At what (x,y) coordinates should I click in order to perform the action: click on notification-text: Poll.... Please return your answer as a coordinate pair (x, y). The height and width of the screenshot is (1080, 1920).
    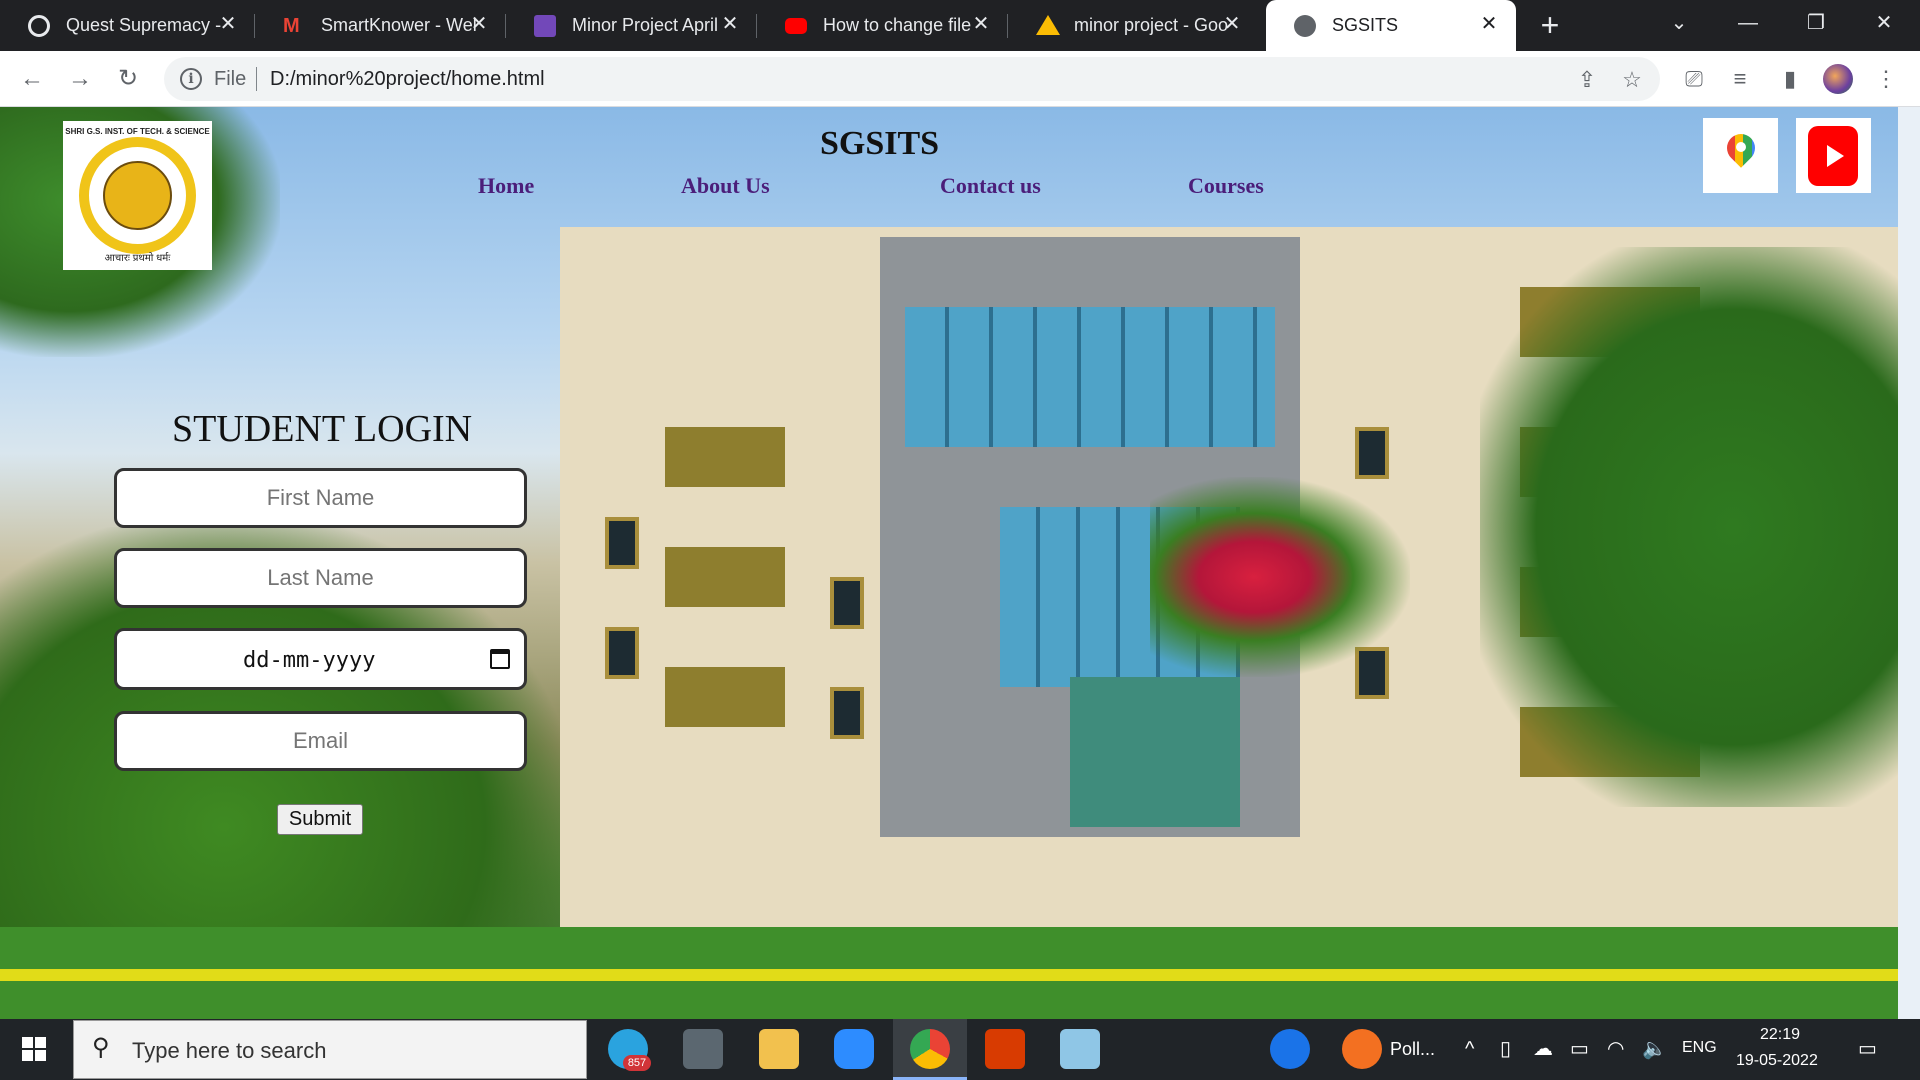
    Looking at the image, I should click on (1412, 1049).